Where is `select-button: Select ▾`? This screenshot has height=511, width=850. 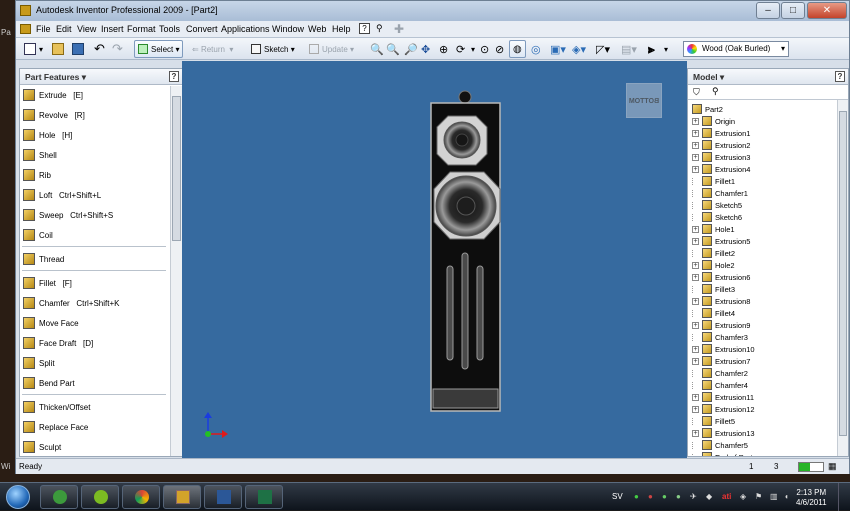 select-button: Select ▾ is located at coordinates (159, 49).